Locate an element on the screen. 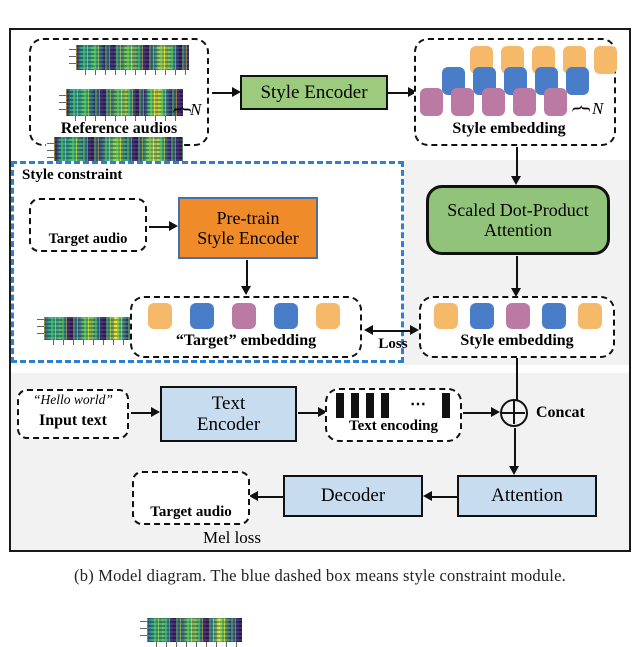 The image size is (640, 647). arrow-line-ref-to-encoder is located at coordinates (223, 93).